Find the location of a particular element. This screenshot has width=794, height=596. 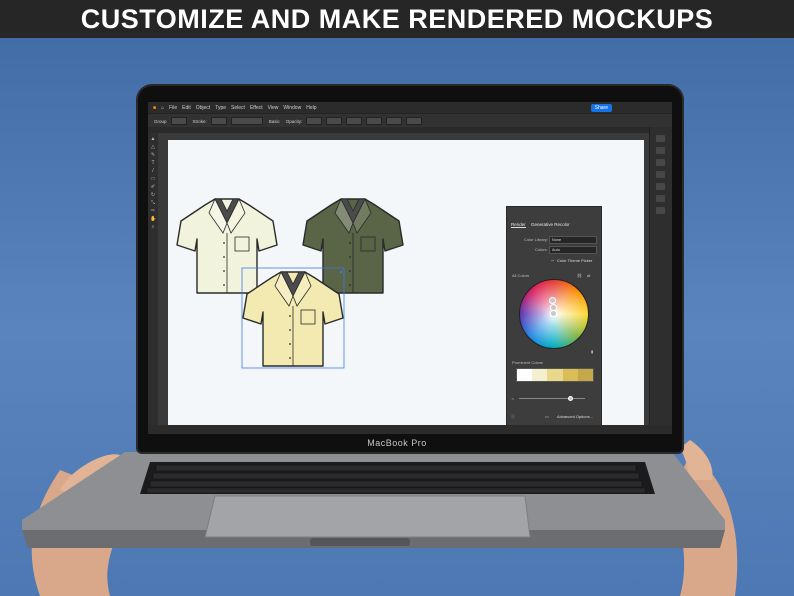

menu-help: Help is located at coordinates (311, 108).